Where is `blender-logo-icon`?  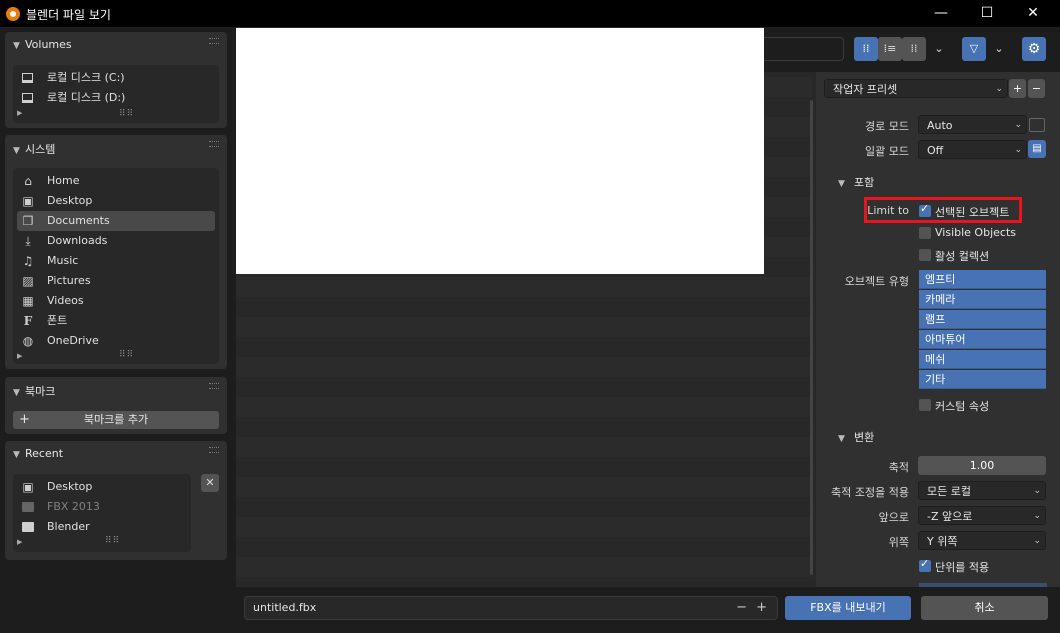 blender-logo-icon is located at coordinates (13, 14).